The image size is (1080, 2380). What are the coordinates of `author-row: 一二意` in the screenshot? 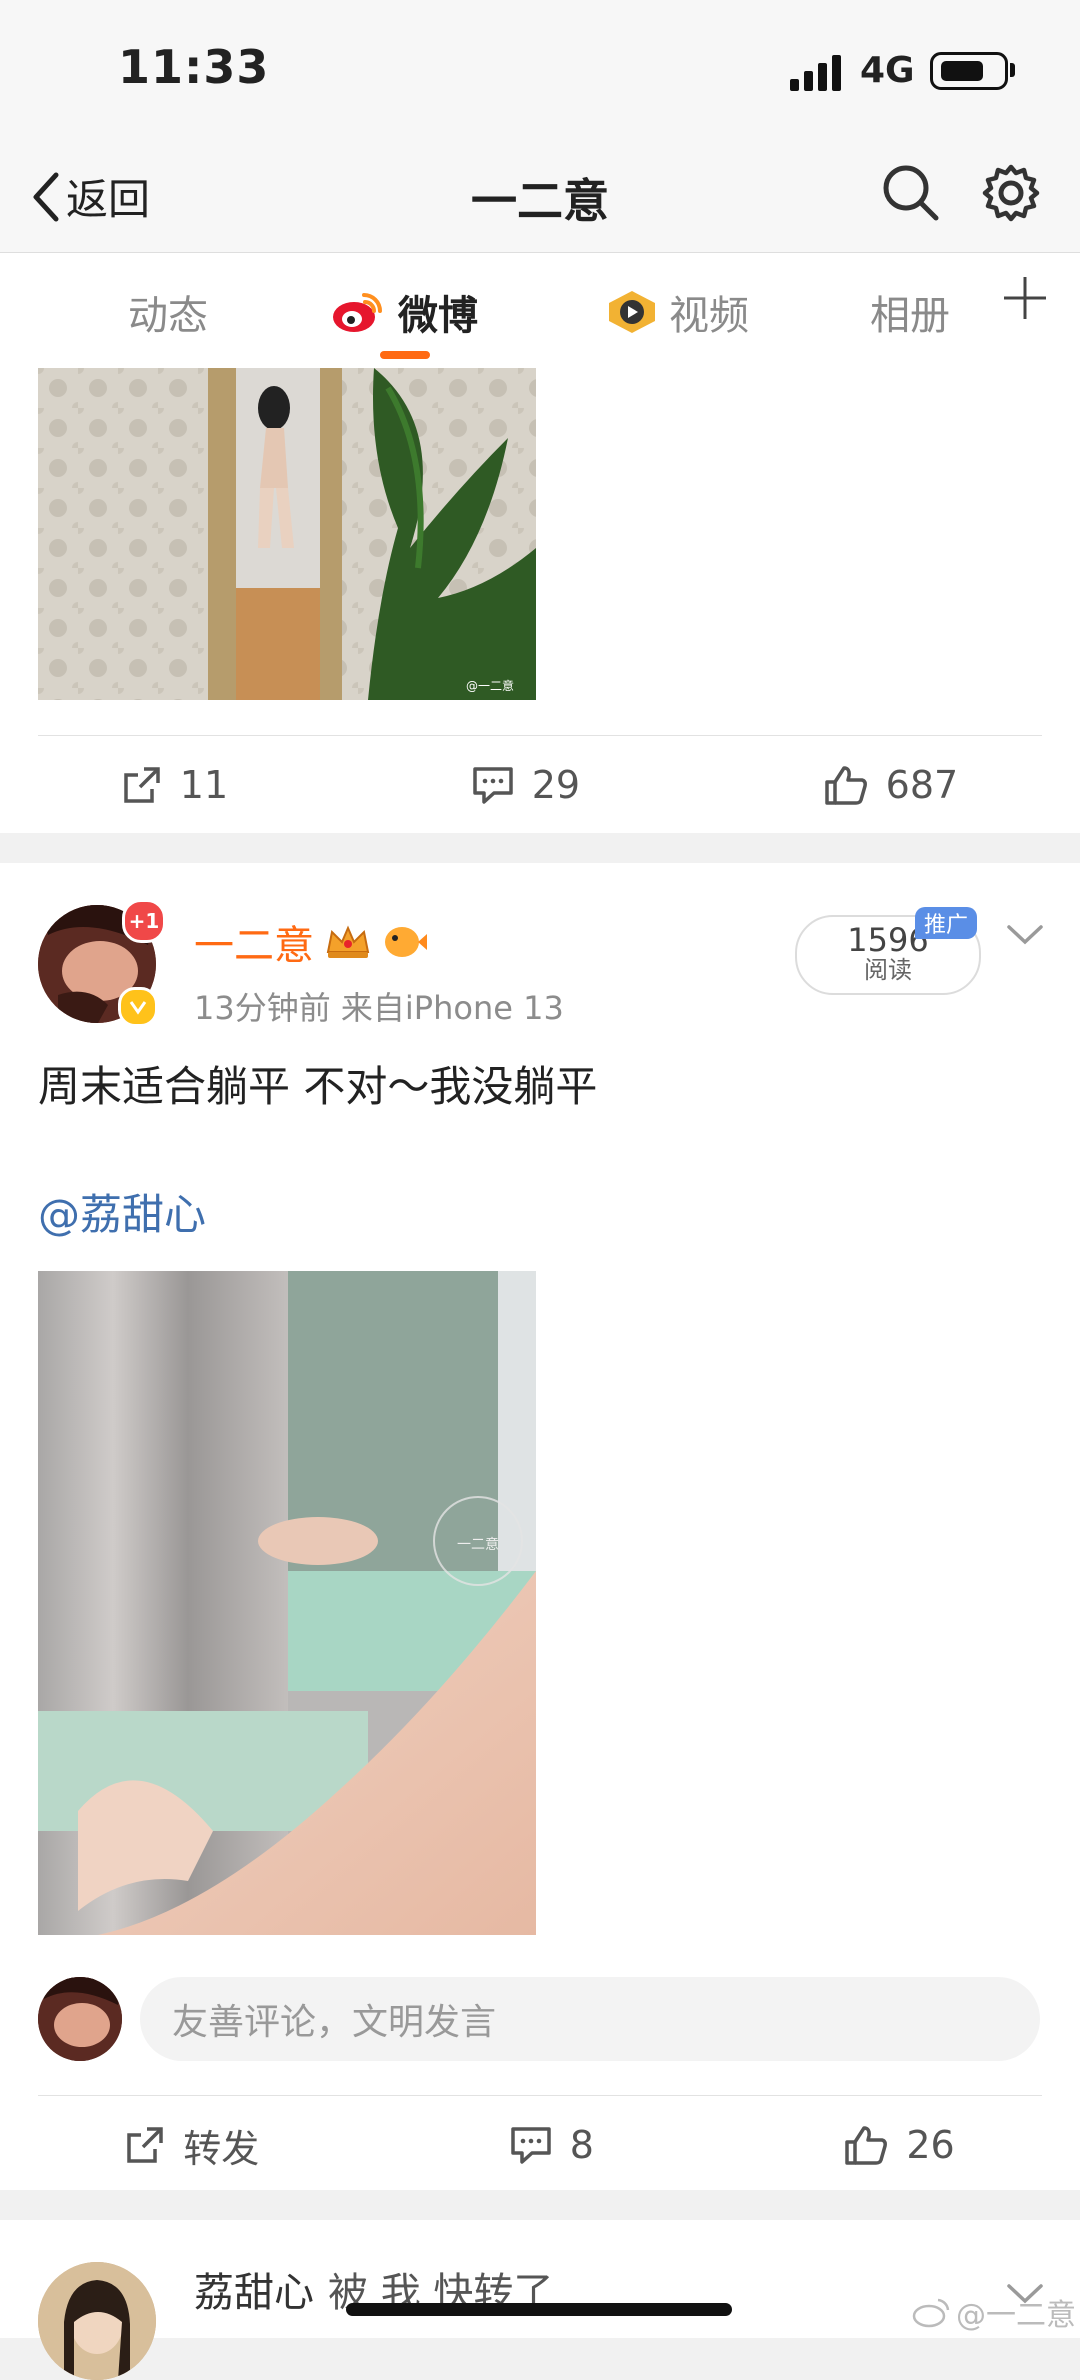 It's located at (311, 942).